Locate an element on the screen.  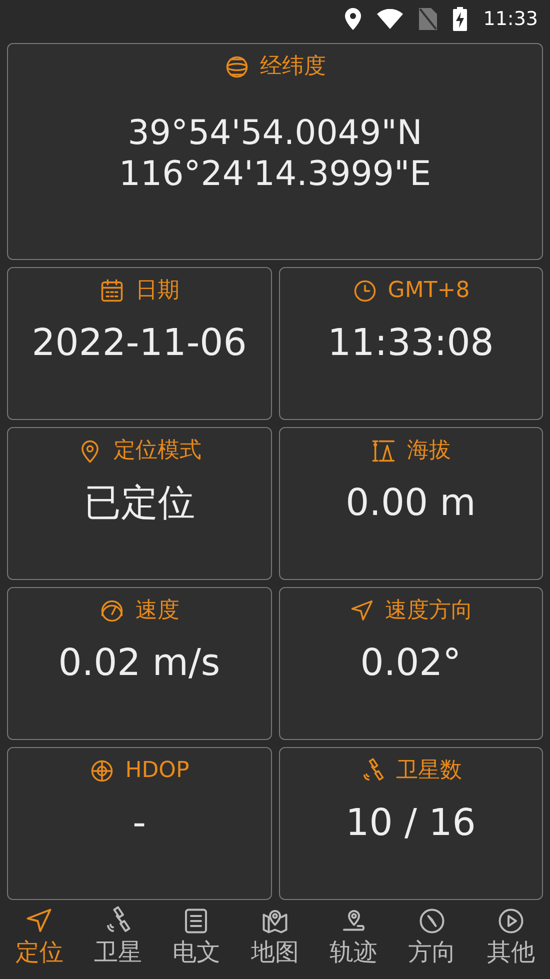
crosshair-icon is located at coordinates (102, 771).